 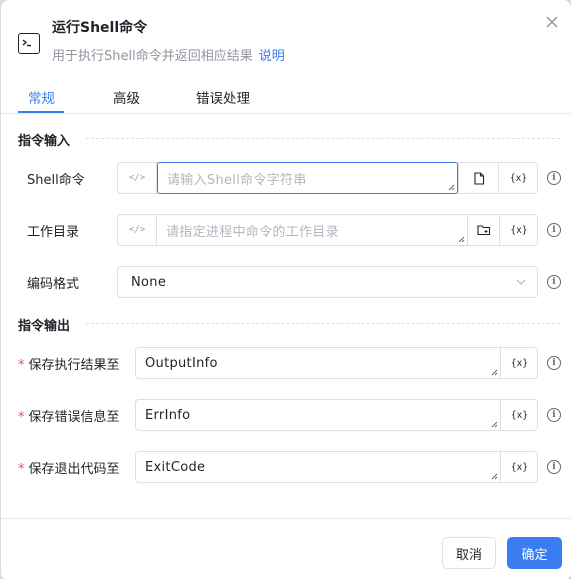 What do you see at coordinates (469, 553) in the screenshot?
I see `cancel-button: 取消` at bounding box center [469, 553].